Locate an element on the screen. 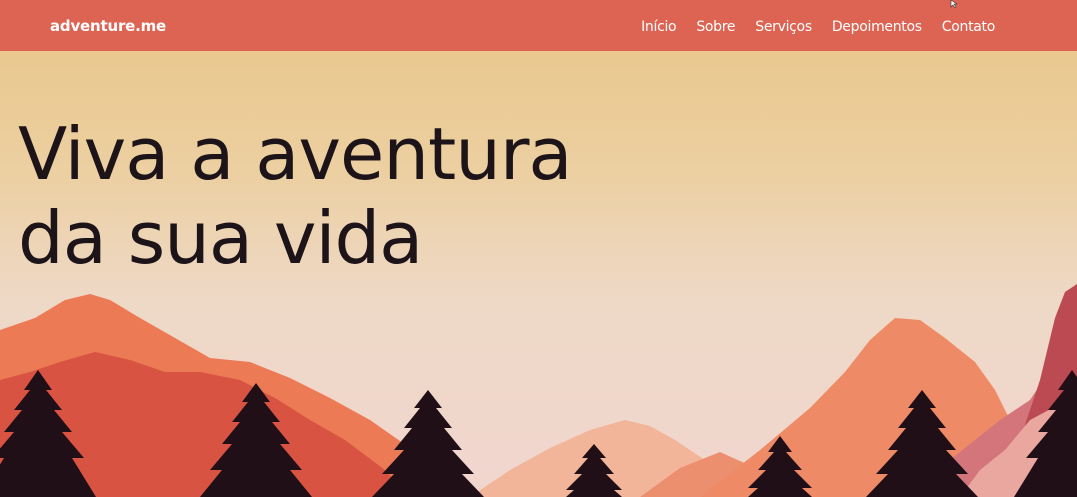 The height and width of the screenshot is (497, 1077). nav-link-servicos: Serviços is located at coordinates (783, 27).